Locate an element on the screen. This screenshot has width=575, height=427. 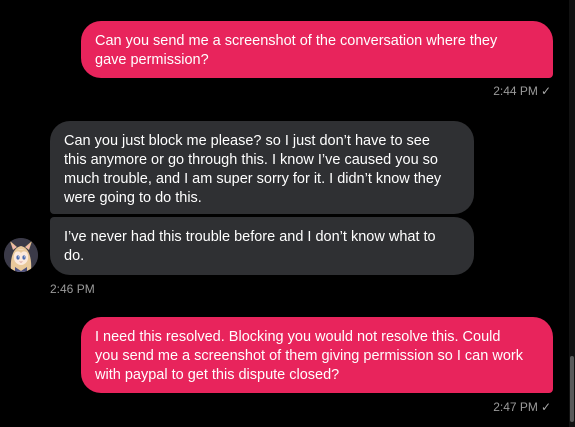
message-timestamp: 2:46 PM is located at coordinates (72, 289).